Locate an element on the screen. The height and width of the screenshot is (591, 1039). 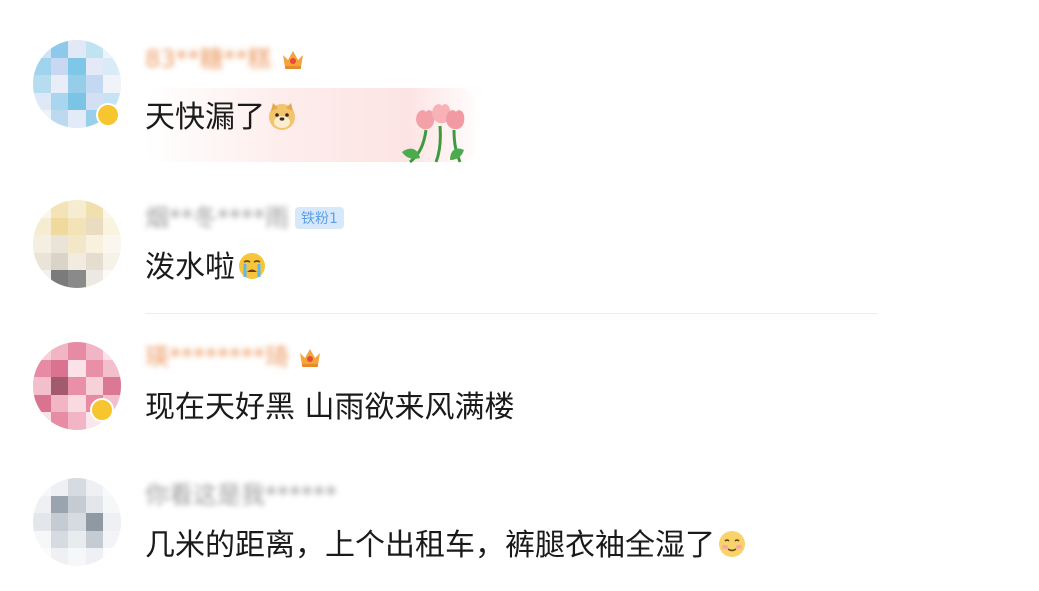
comment-header: 你看这是我****** is located at coordinates (241, 495).